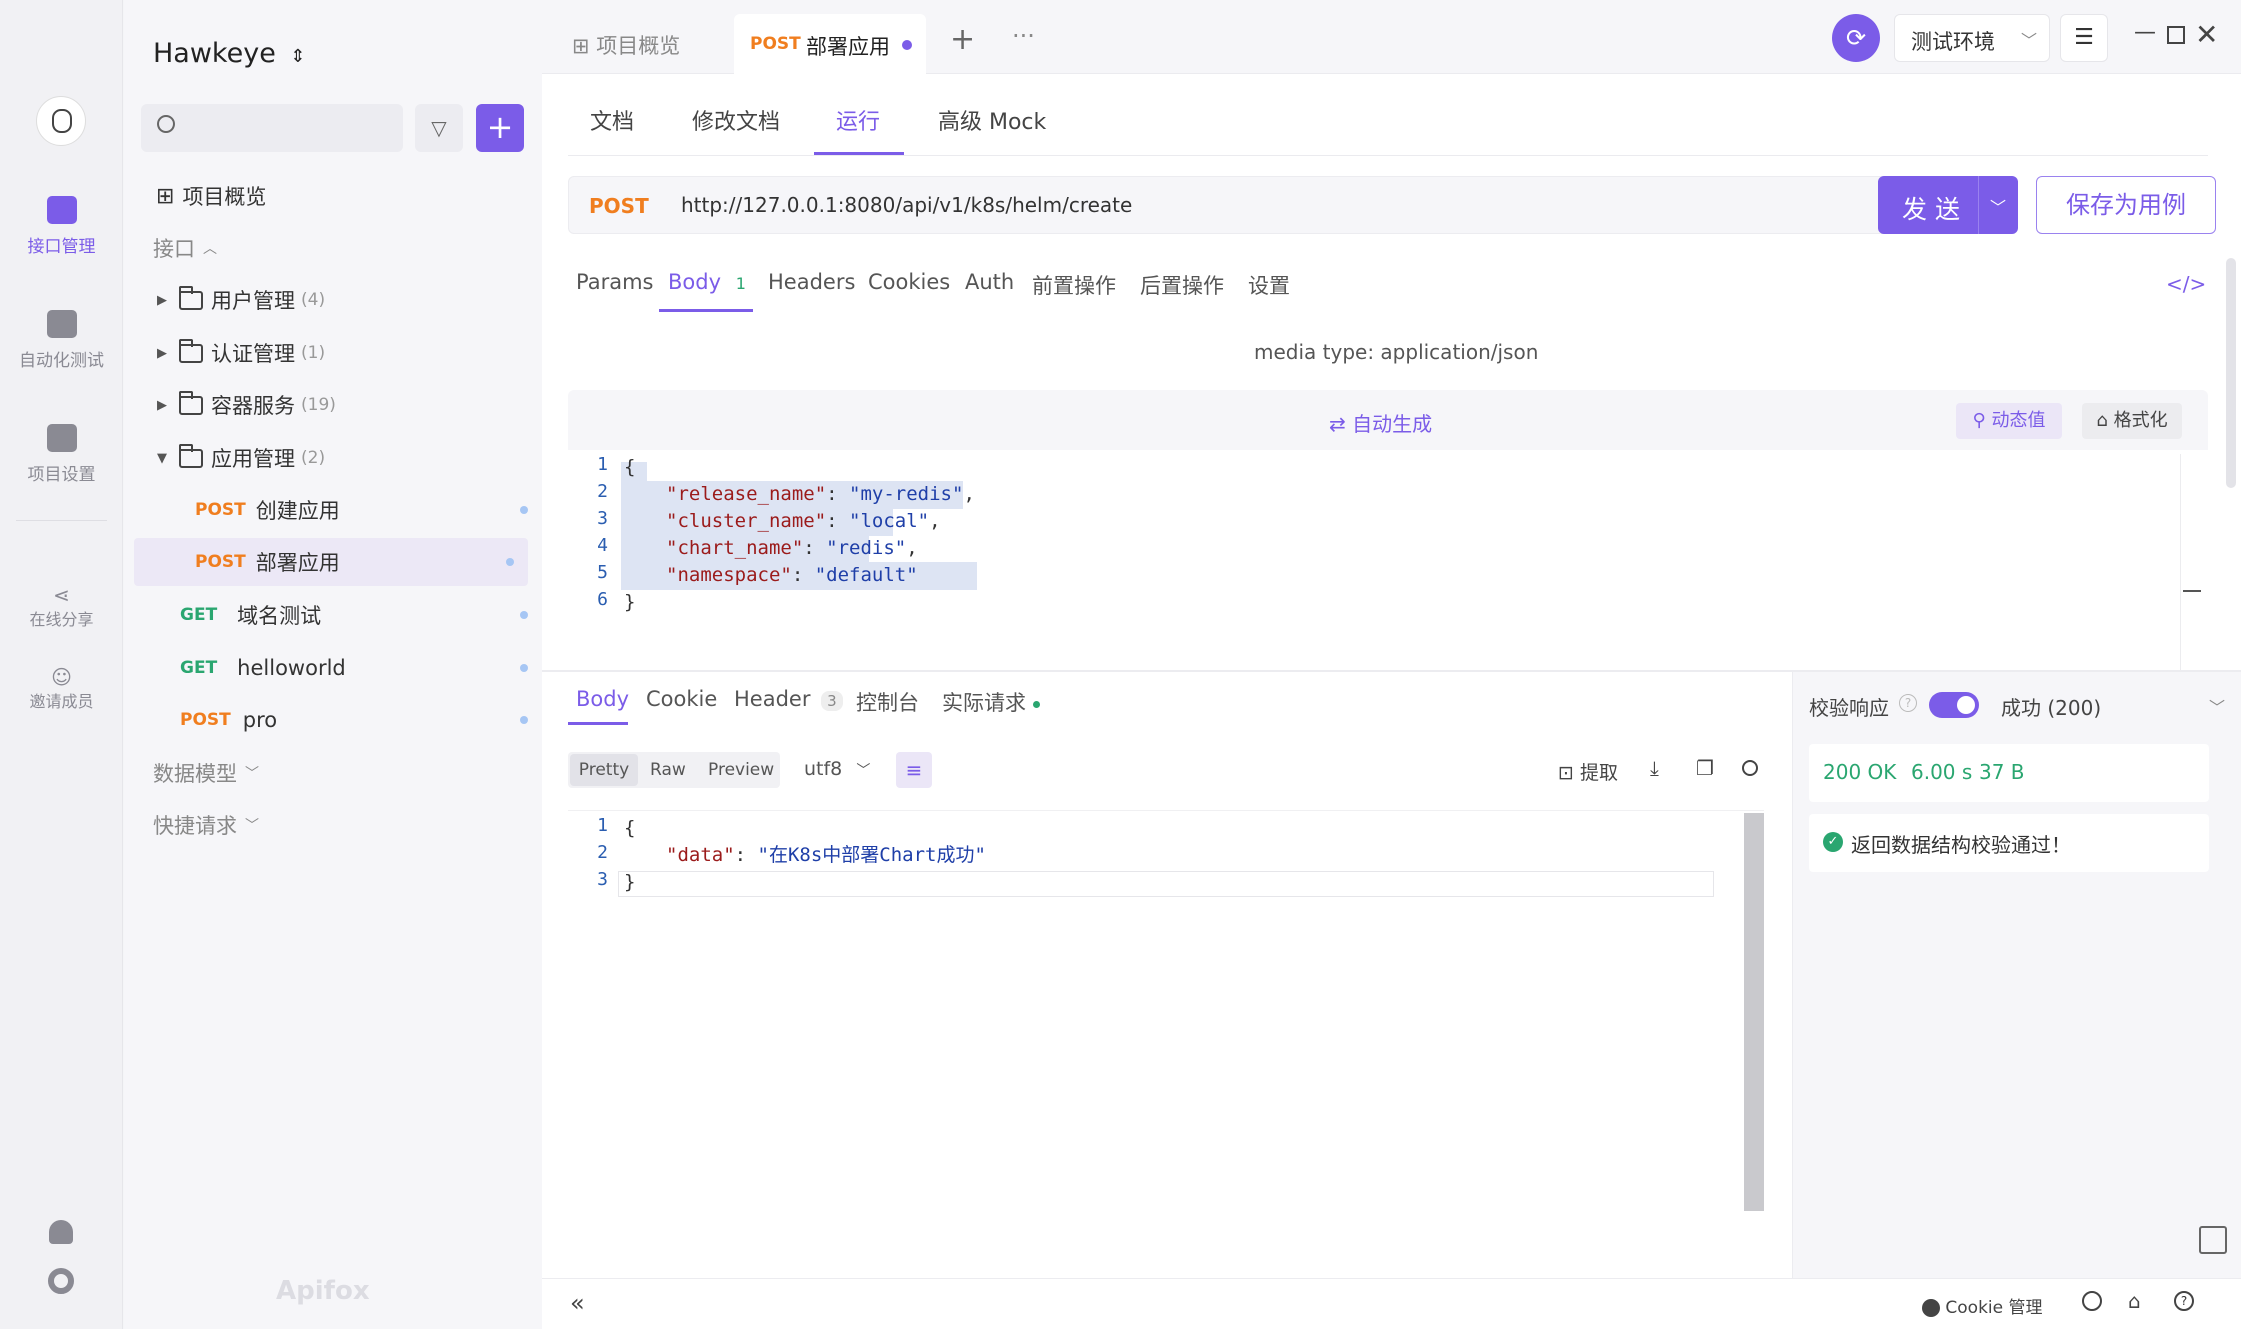 This screenshot has height=1329, width=2241. Describe the element at coordinates (2206, 34) in the screenshot. I see `close-window-button: ✕` at that location.